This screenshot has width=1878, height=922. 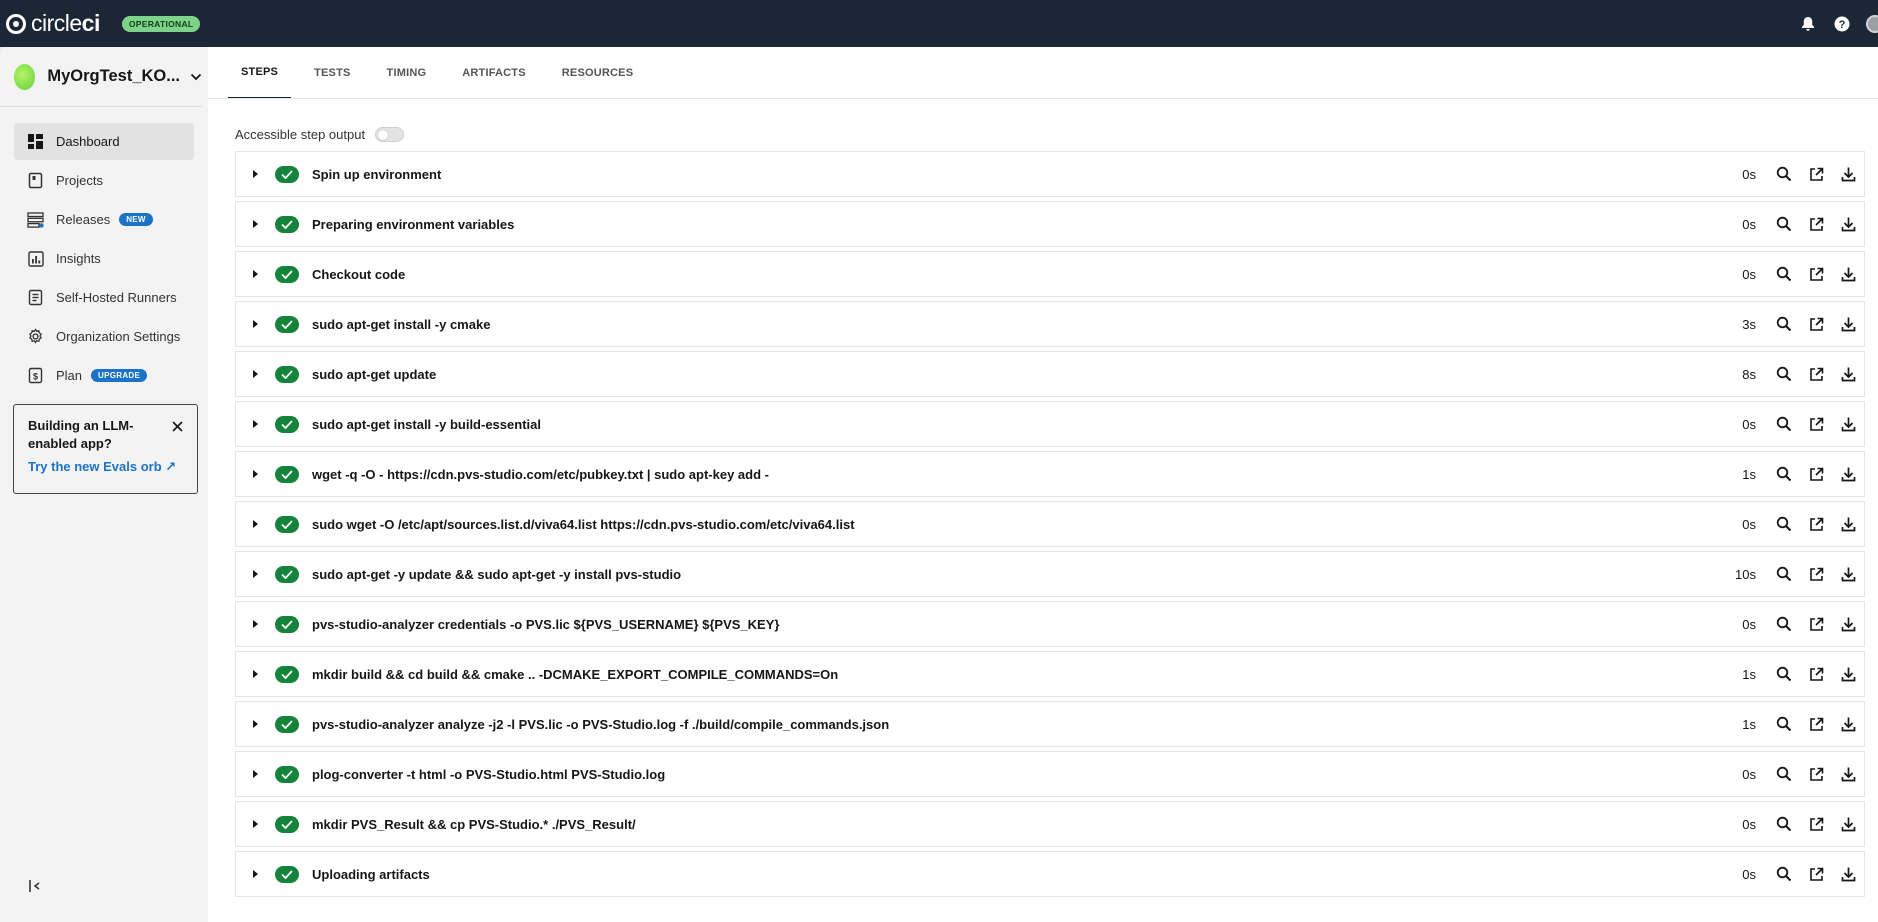 What do you see at coordinates (1050, 174) in the screenshot?
I see `step-row: Spin up environment 0s` at bounding box center [1050, 174].